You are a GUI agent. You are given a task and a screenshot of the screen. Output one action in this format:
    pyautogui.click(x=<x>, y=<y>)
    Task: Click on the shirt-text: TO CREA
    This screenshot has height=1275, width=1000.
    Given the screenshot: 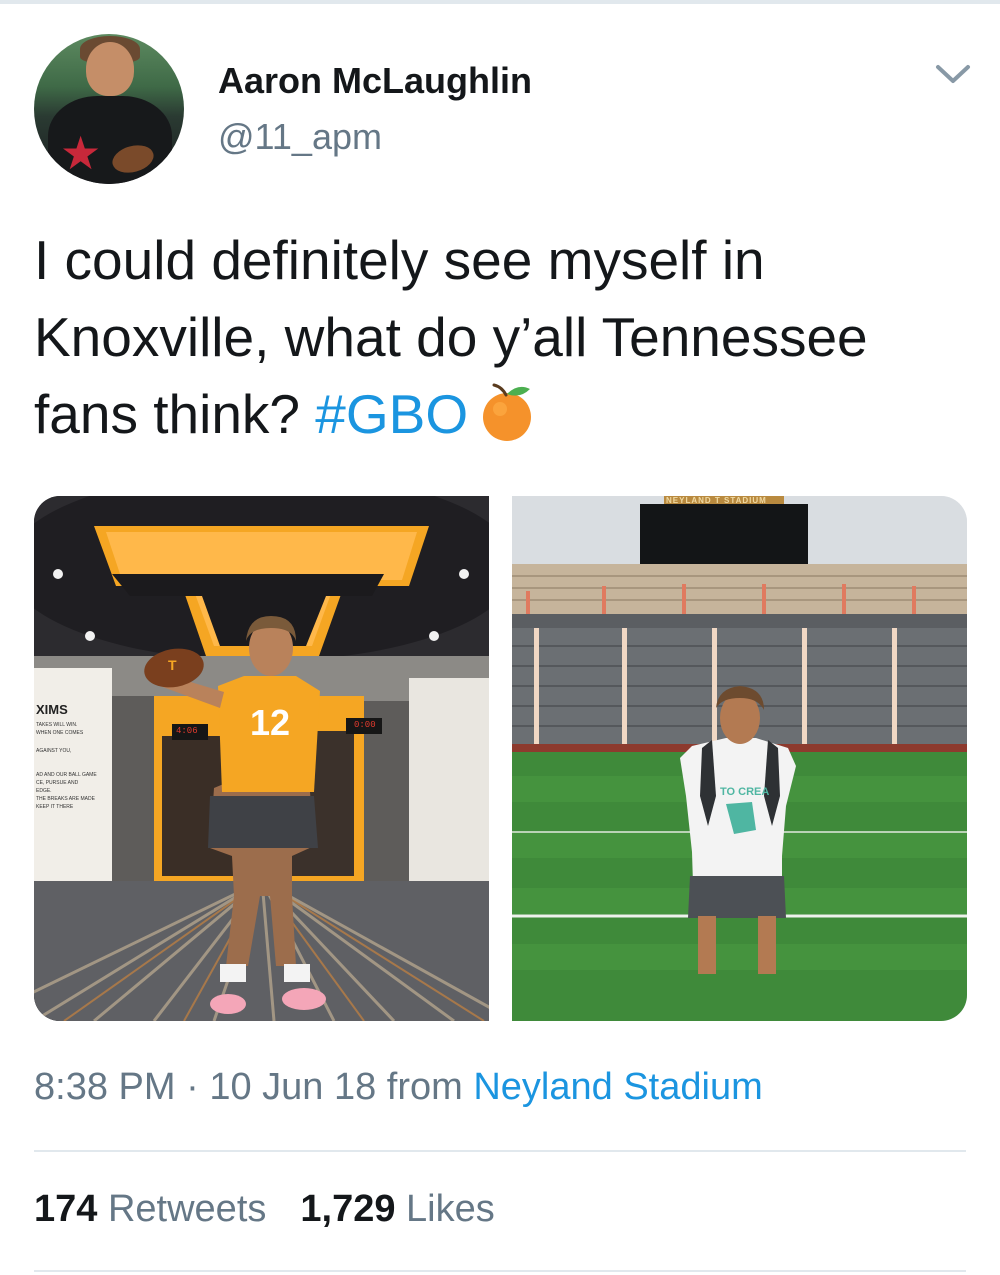 What is the action you would take?
    pyautogui.click(x=745, y=792)
    